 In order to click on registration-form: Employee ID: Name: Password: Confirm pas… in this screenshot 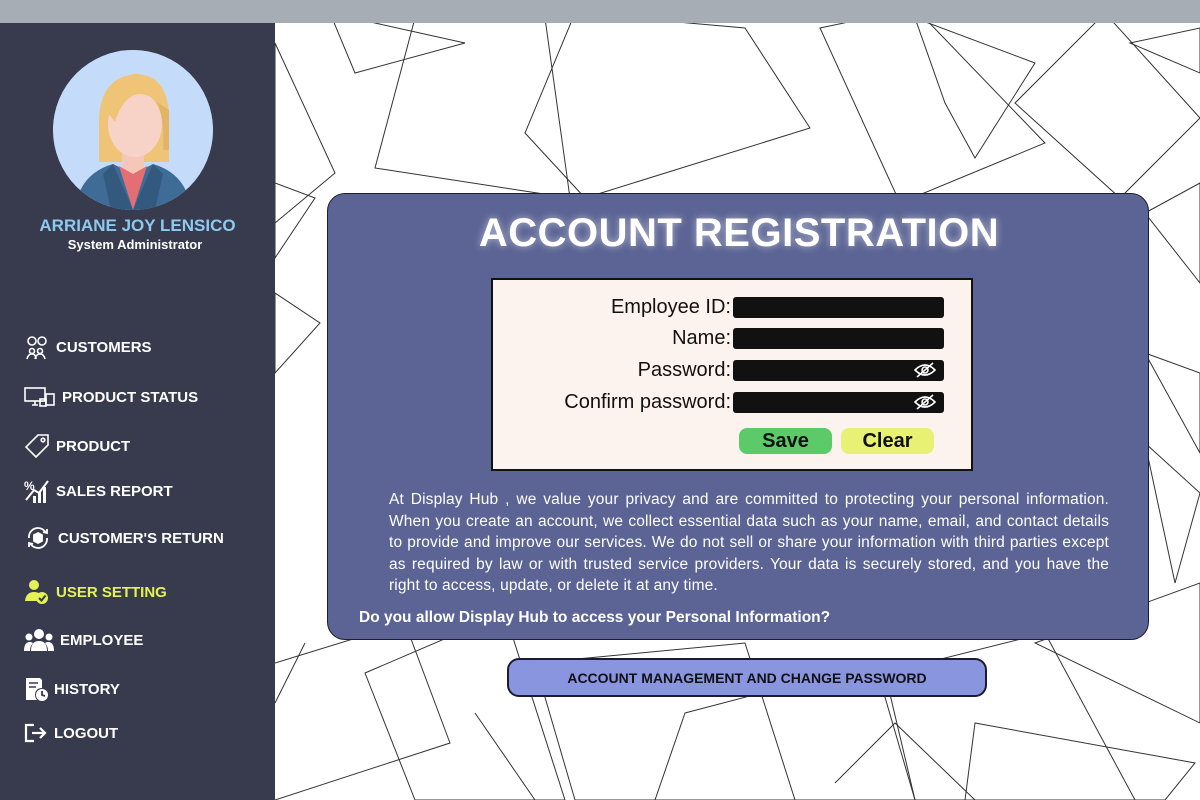, I will do `click(732, 374)`.